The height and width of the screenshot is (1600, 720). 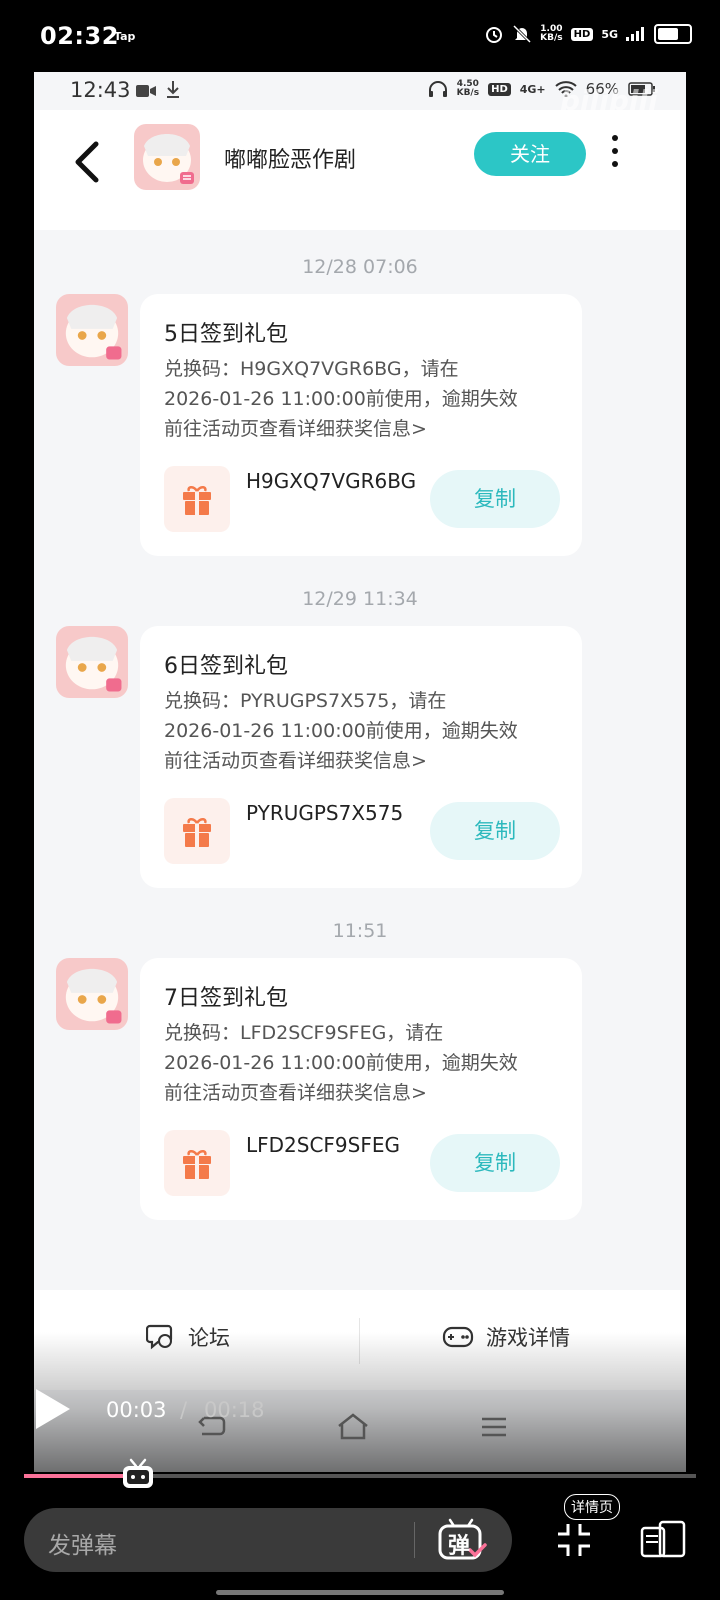 I want to click on home-nav-icon, so click(x=353, y=1426).